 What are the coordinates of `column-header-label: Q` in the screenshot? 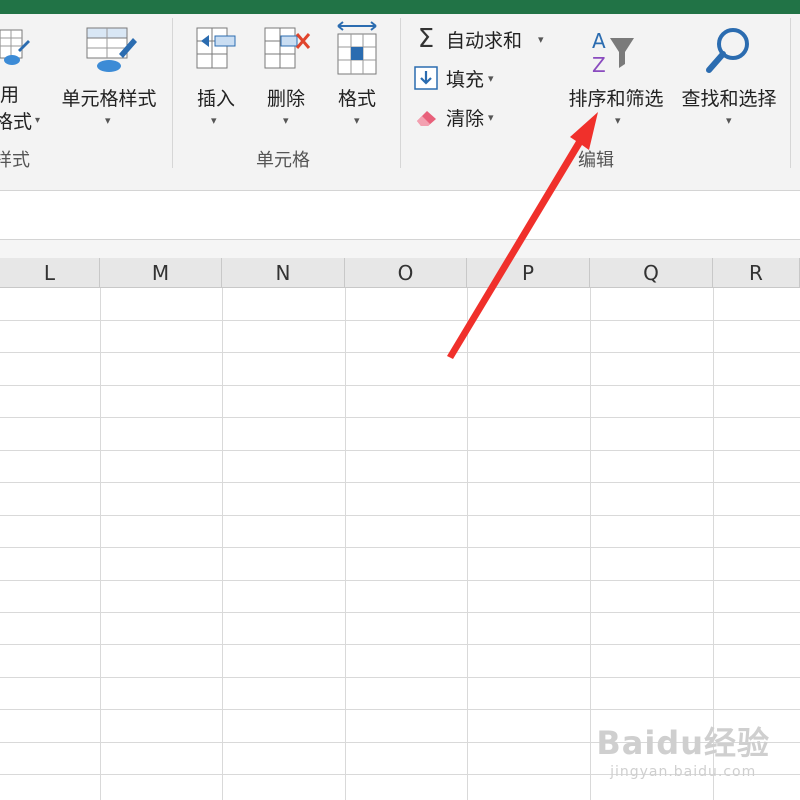 It's located at (651, 272).